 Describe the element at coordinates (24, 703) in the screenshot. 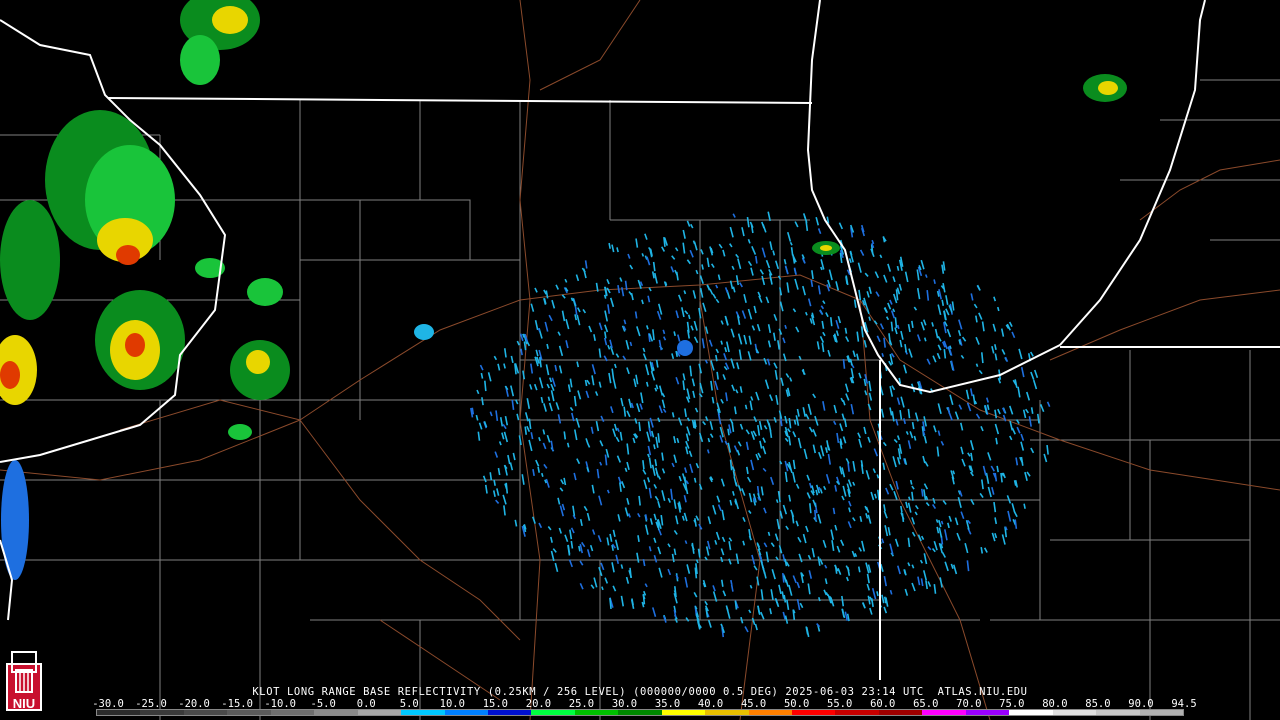

I see `logo-text: NIU` at that location.